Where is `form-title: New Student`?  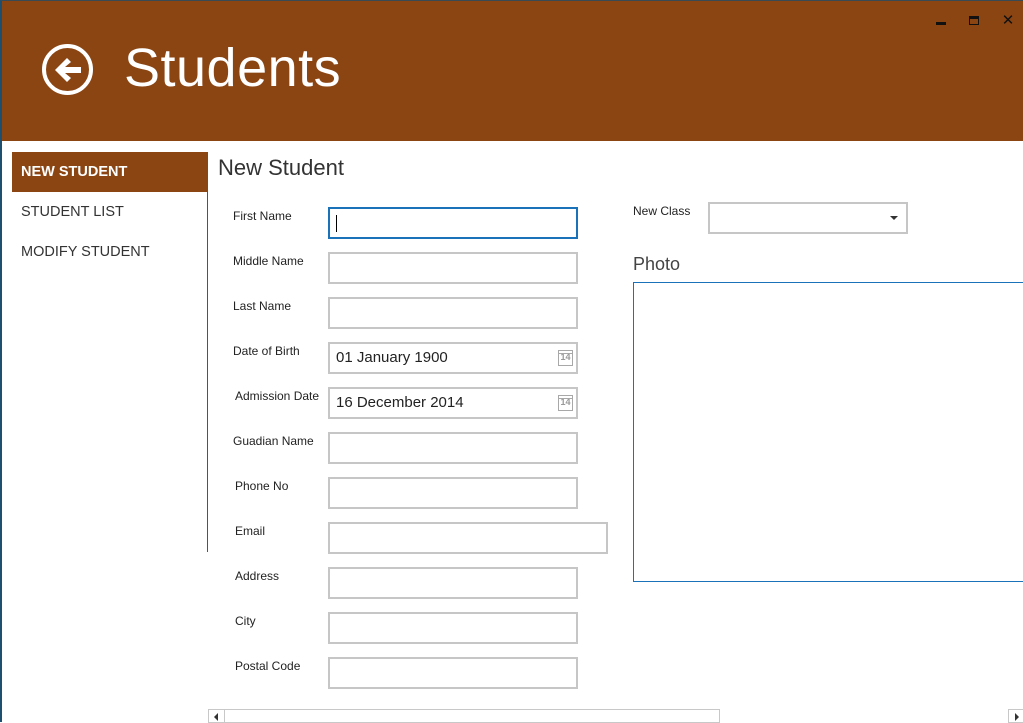 form-title: New Student is located at coordinates (281, 167).